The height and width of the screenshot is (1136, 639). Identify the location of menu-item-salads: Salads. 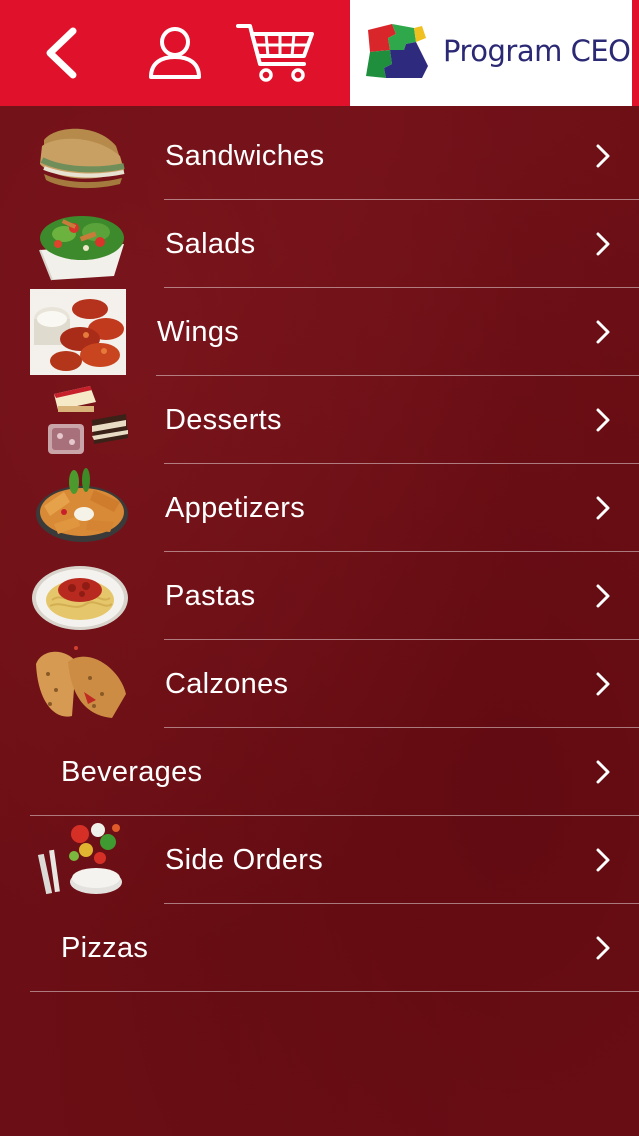
(319, 244).